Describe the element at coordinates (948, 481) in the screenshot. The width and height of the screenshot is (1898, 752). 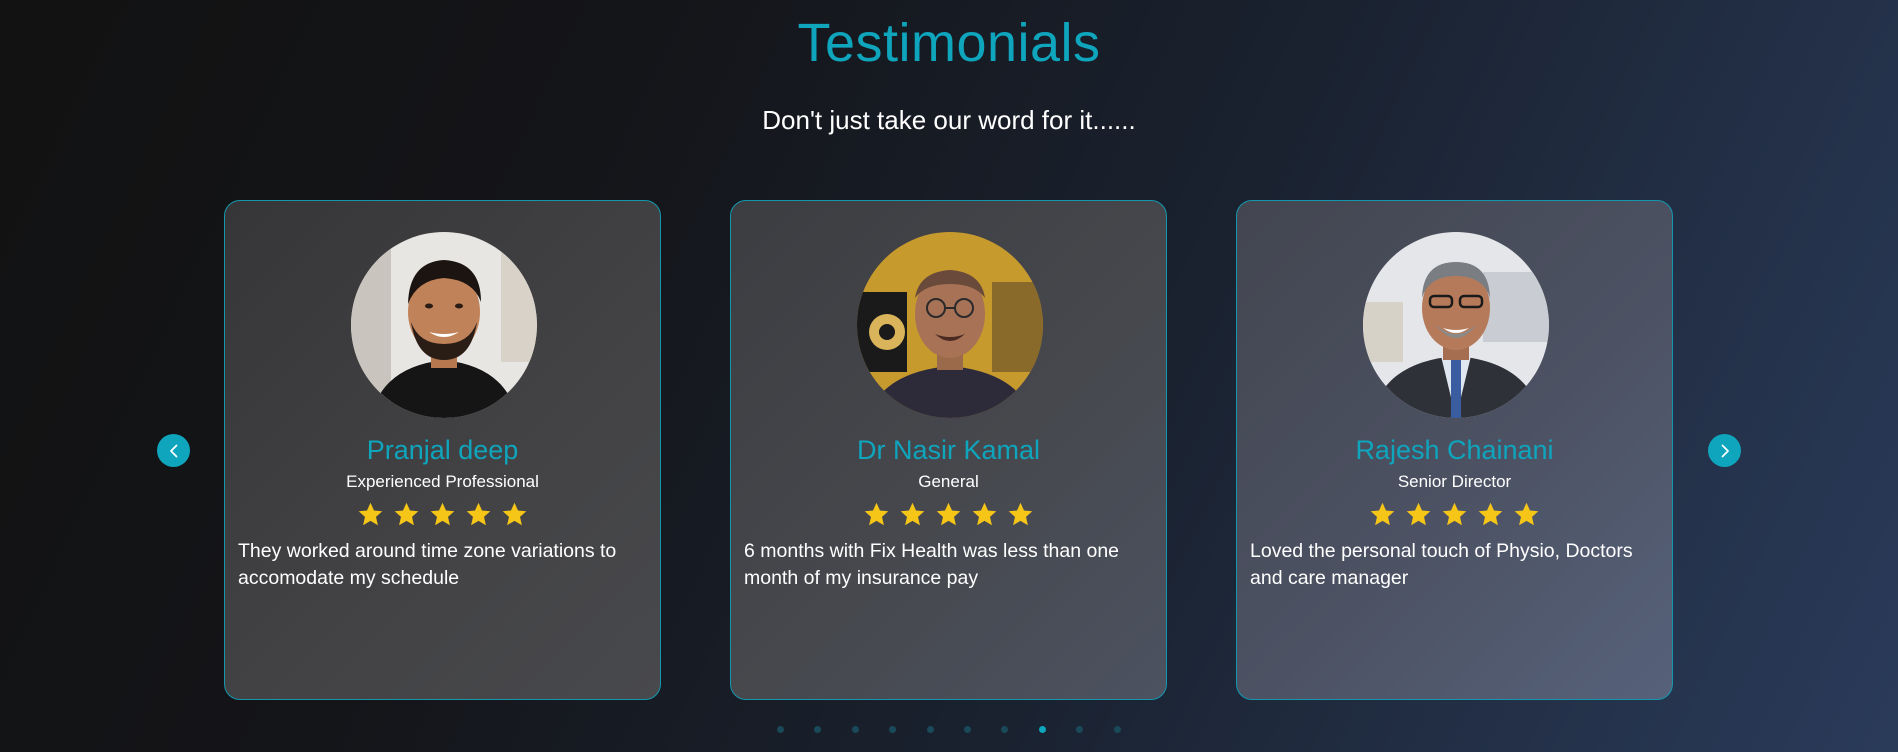
I see `testimonial-role: General` at that location.